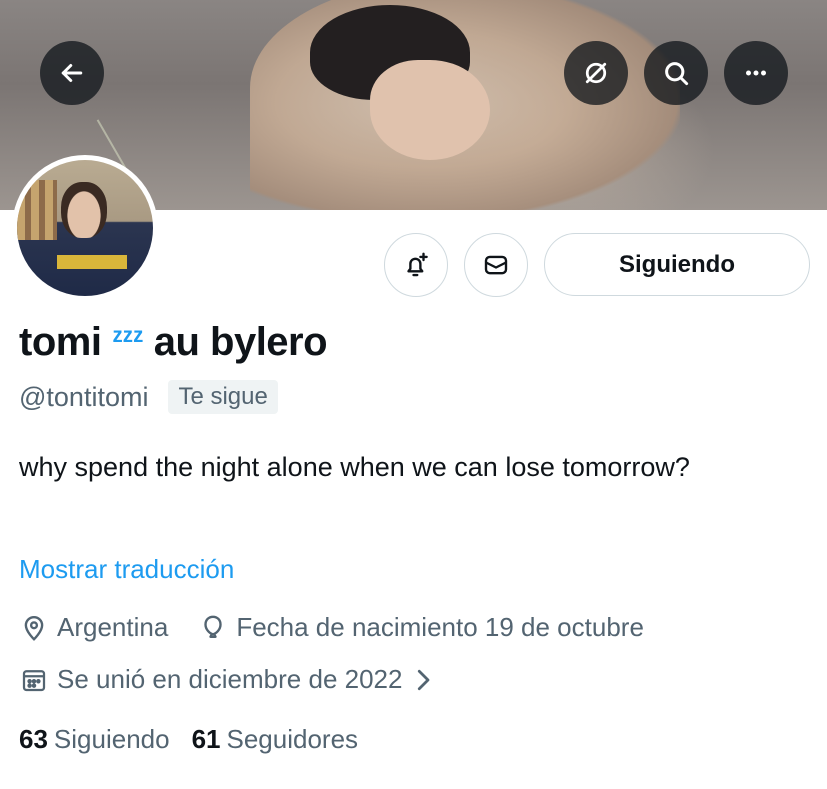 This screenshot has width=827, height=789. Describe the element at coordinates (33, 739) in the screenshot. I see `following-count: 63` at that location.